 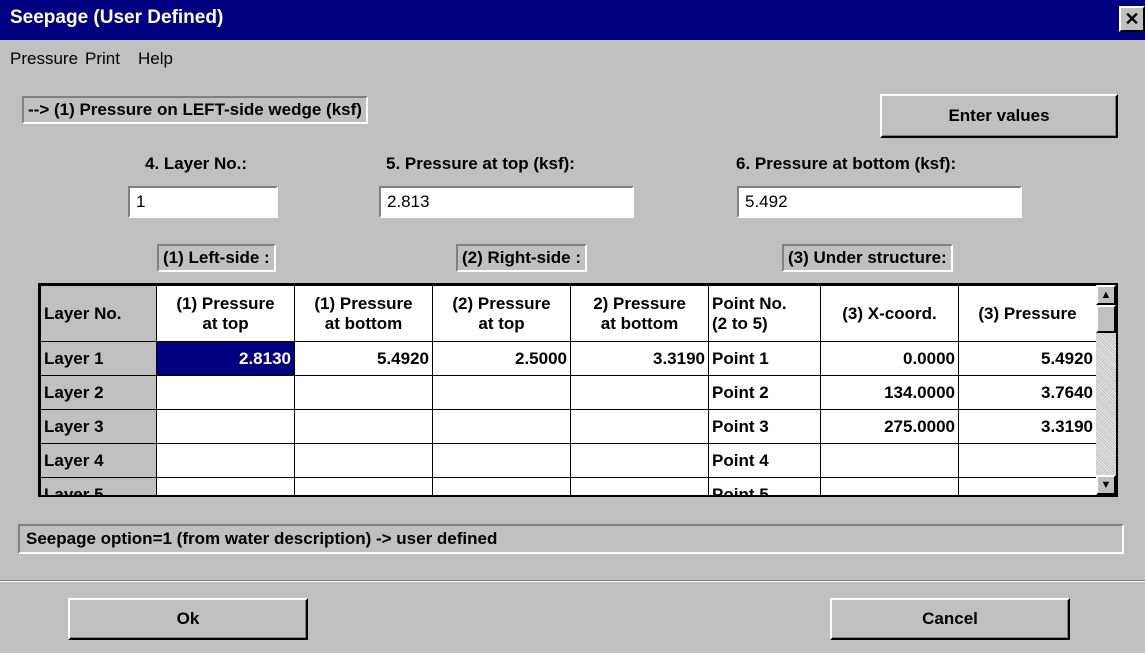 I want to click on column-header: (1) Pressure at top, so click(x=225, y=313).